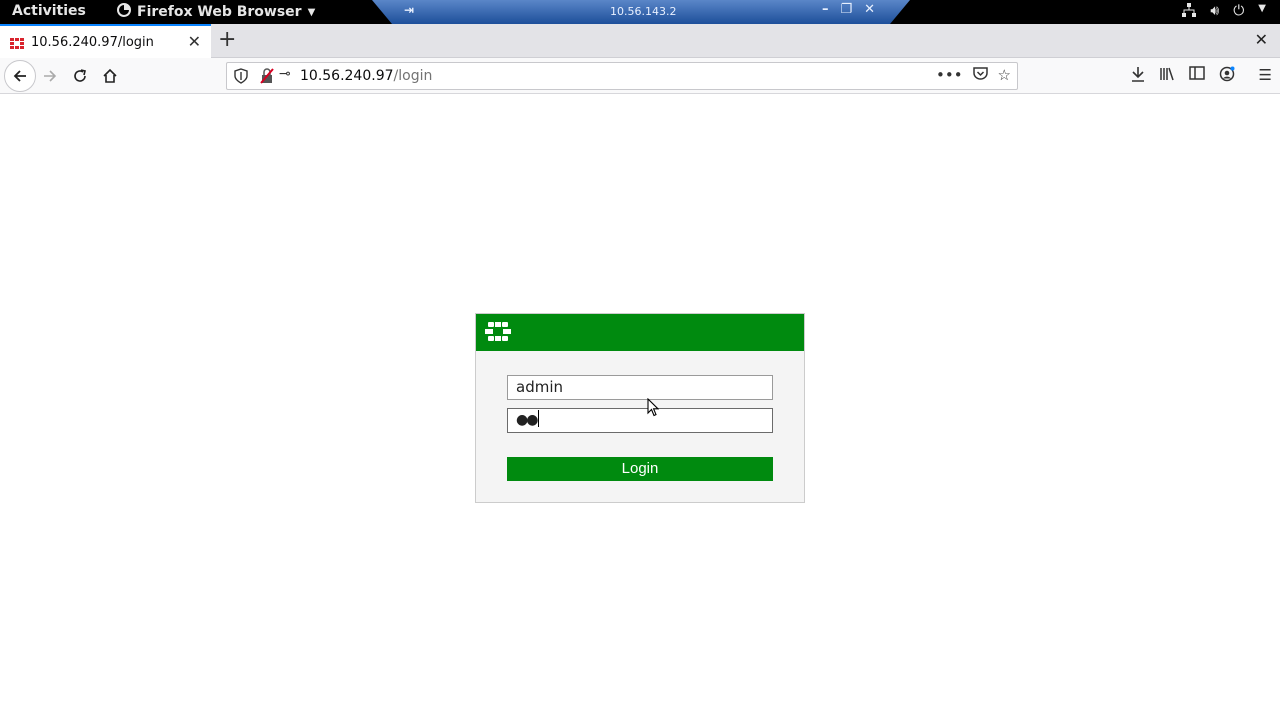 The width and height of the screenshot is (1280, 720). I want to click on back-button, so click(20, 76).